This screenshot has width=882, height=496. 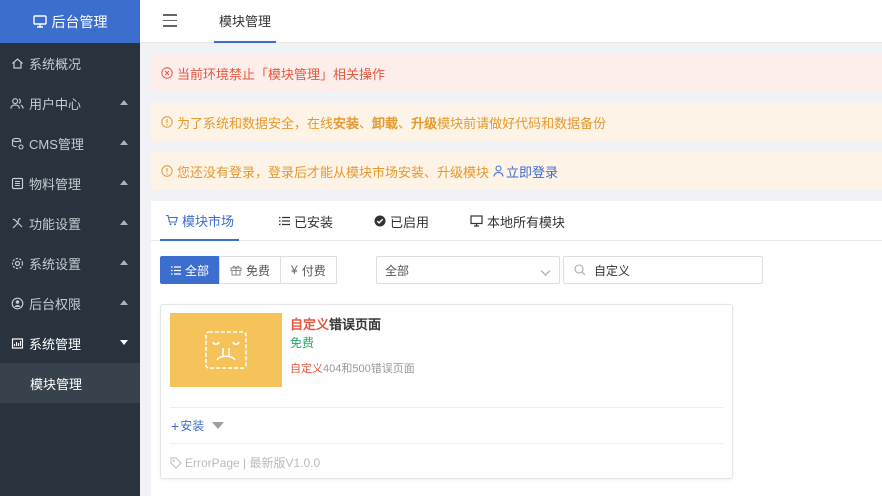 I want to click on install-button: + 安装, so click(x=198, y=425).